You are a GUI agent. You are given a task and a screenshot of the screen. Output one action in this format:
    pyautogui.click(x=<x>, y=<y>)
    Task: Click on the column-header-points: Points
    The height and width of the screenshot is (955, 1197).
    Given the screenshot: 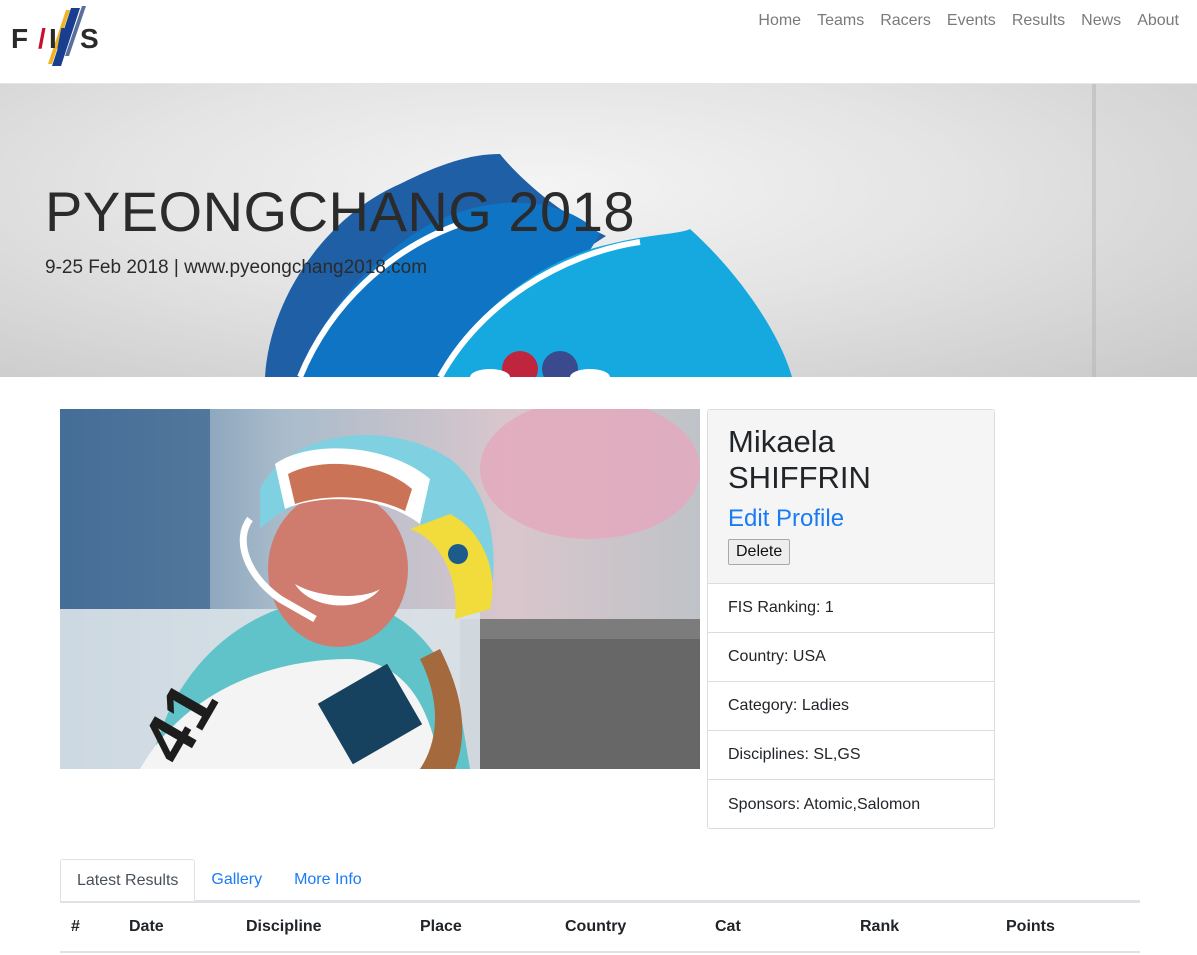 What is the action you would take?
    pyautogui.click(x=1073, y=927)
    